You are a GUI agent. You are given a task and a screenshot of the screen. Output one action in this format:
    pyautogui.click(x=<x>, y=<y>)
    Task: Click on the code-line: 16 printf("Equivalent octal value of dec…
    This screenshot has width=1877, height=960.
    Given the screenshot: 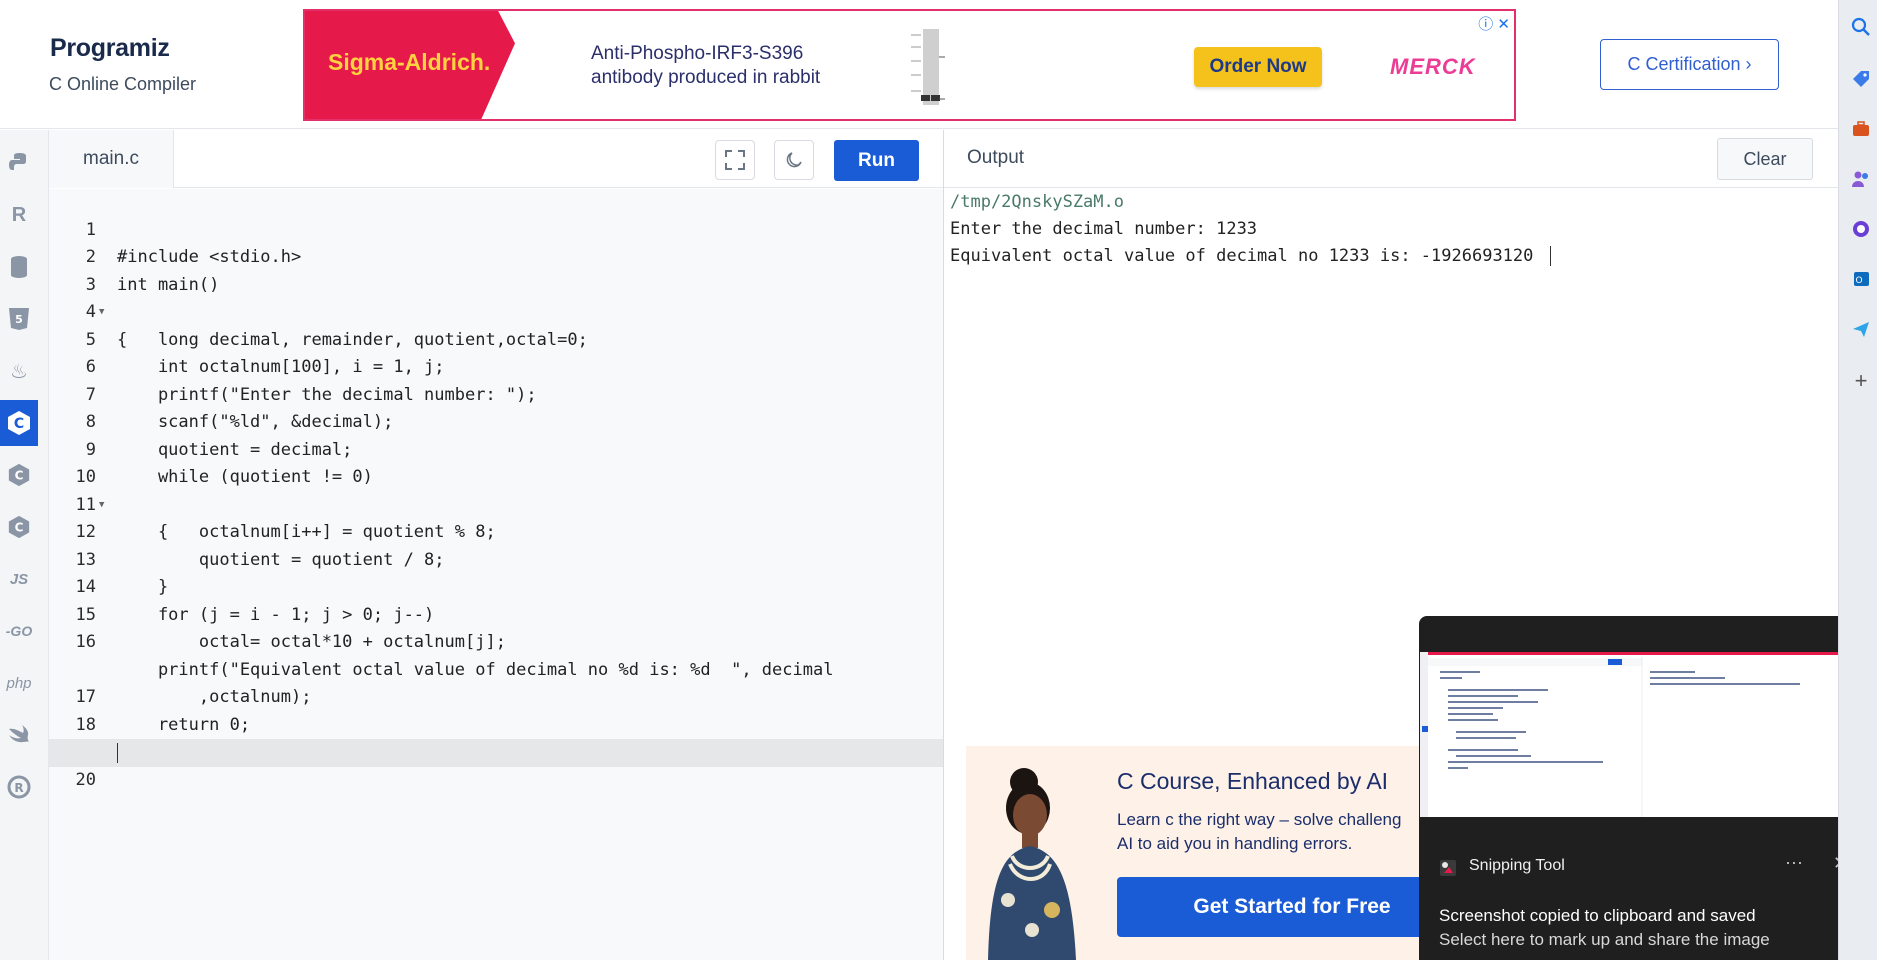 What is the action you would take?
    pyautogui.click(x=496, y=641)
    